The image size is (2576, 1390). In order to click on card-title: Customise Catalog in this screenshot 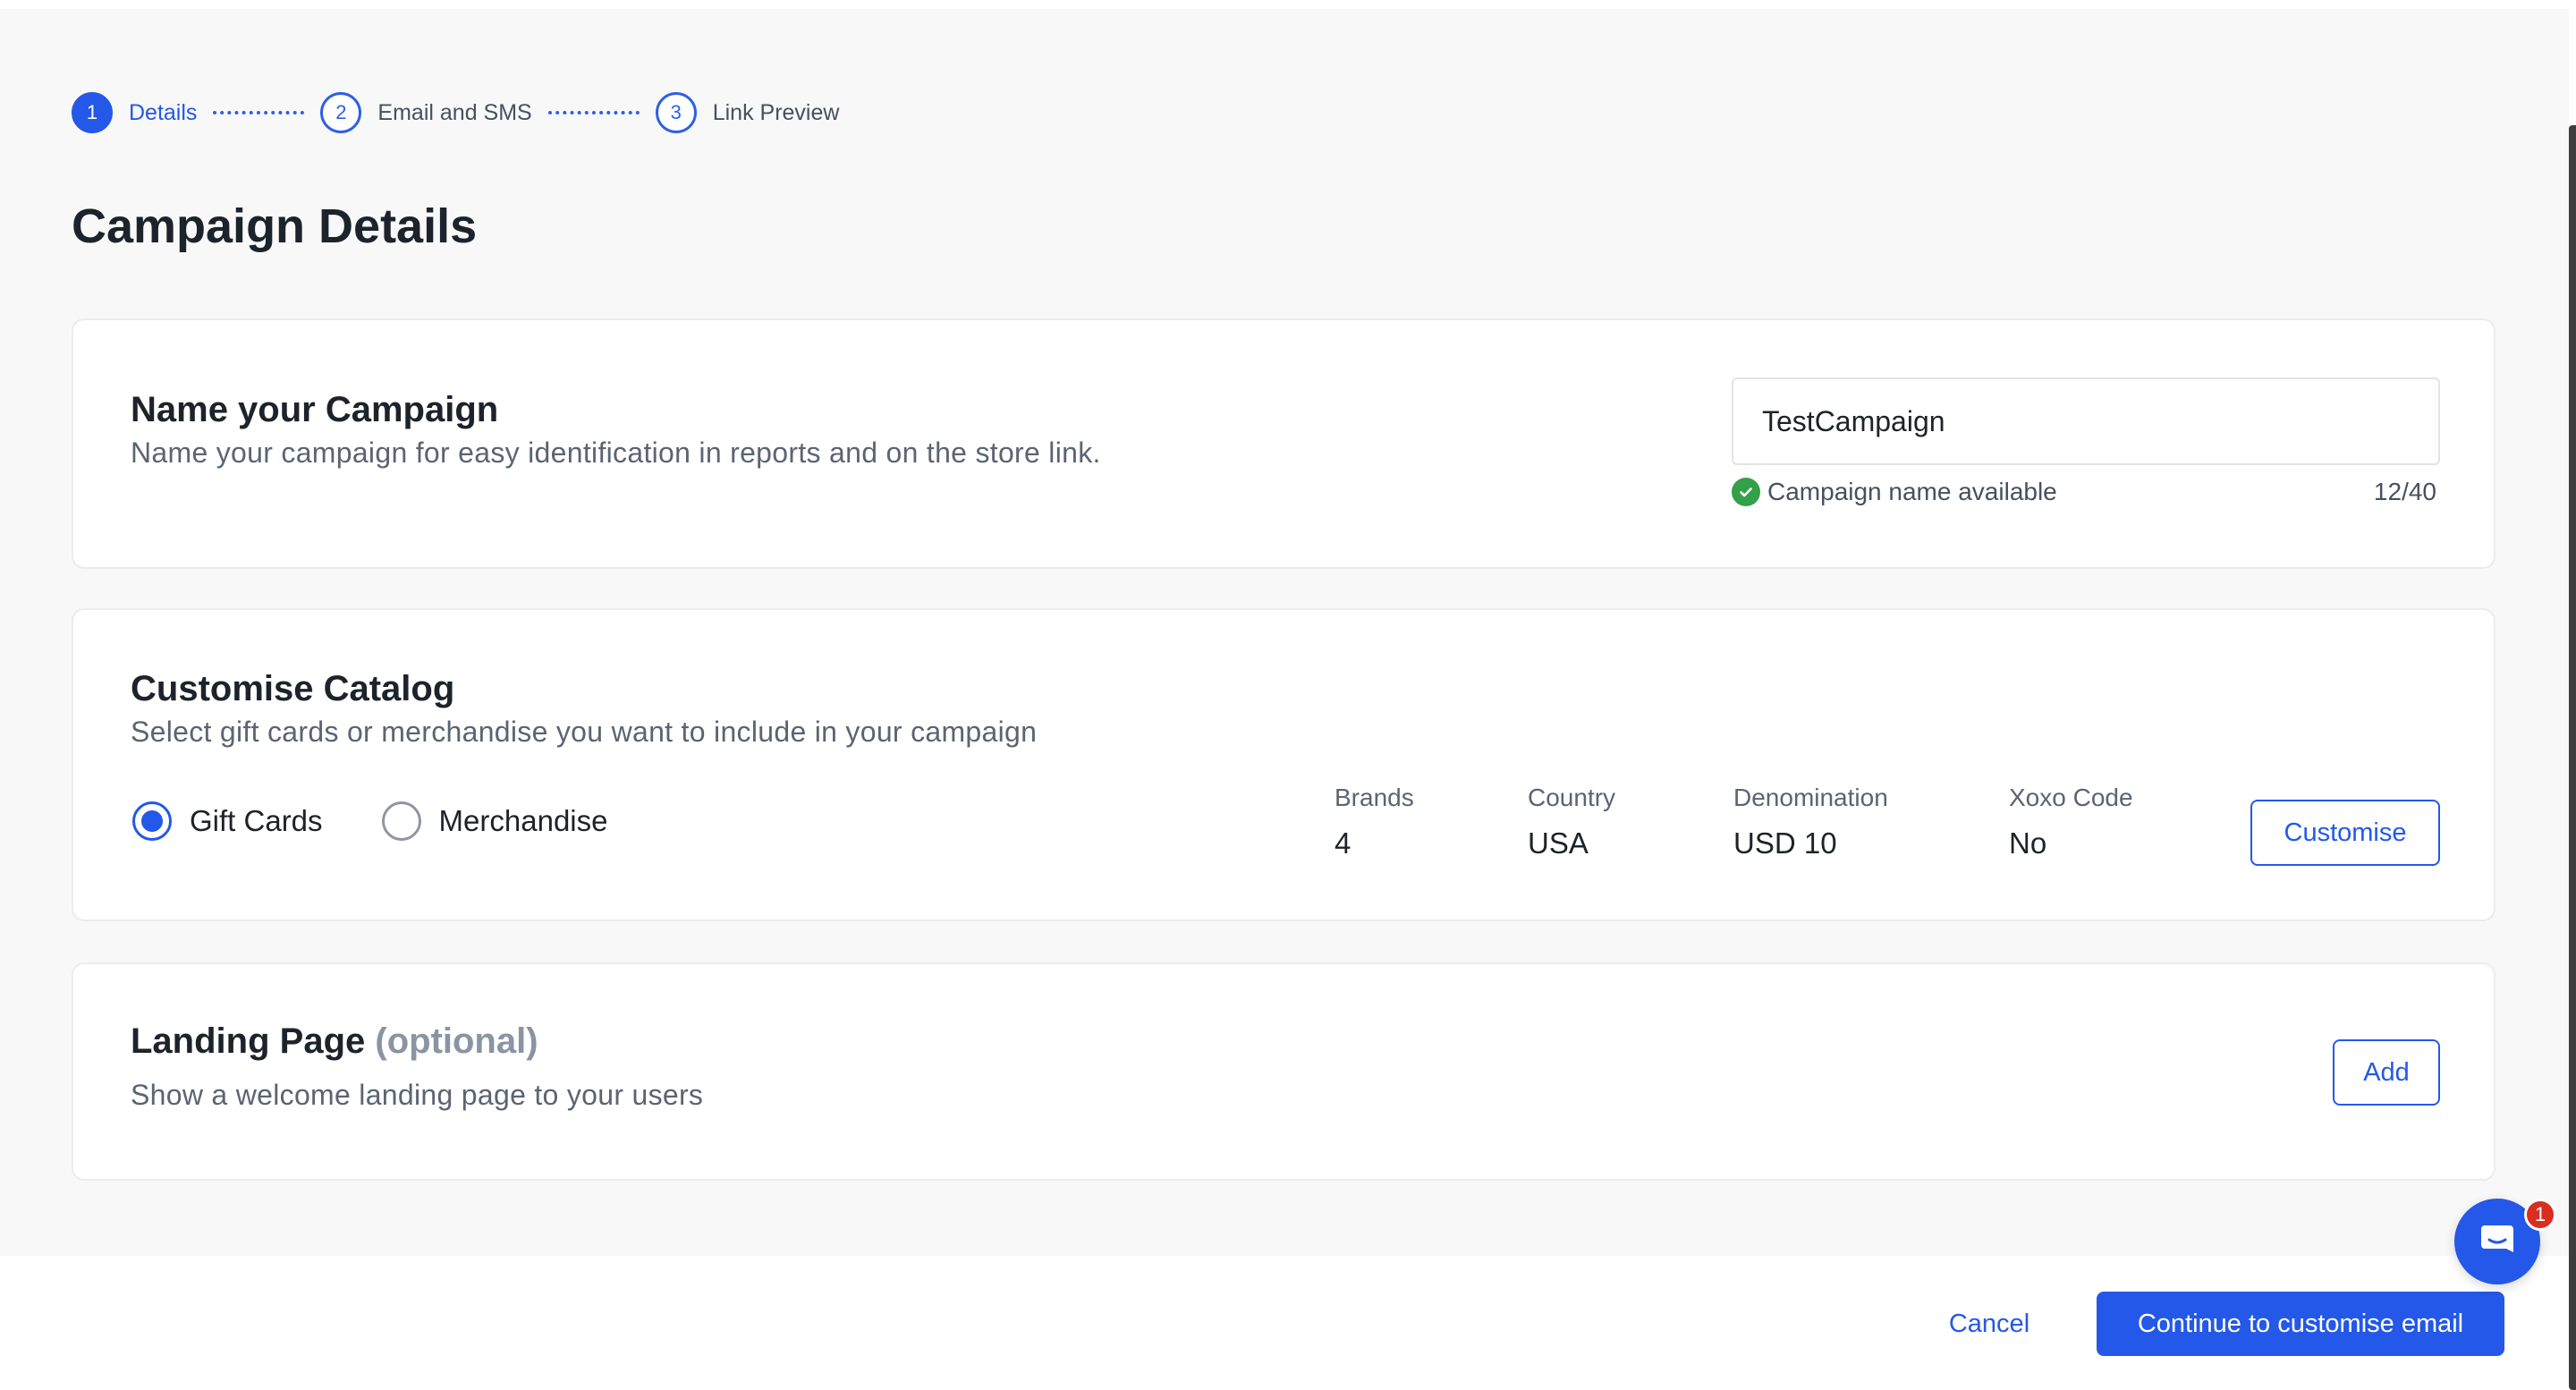, I will do `click(293, 688)`.